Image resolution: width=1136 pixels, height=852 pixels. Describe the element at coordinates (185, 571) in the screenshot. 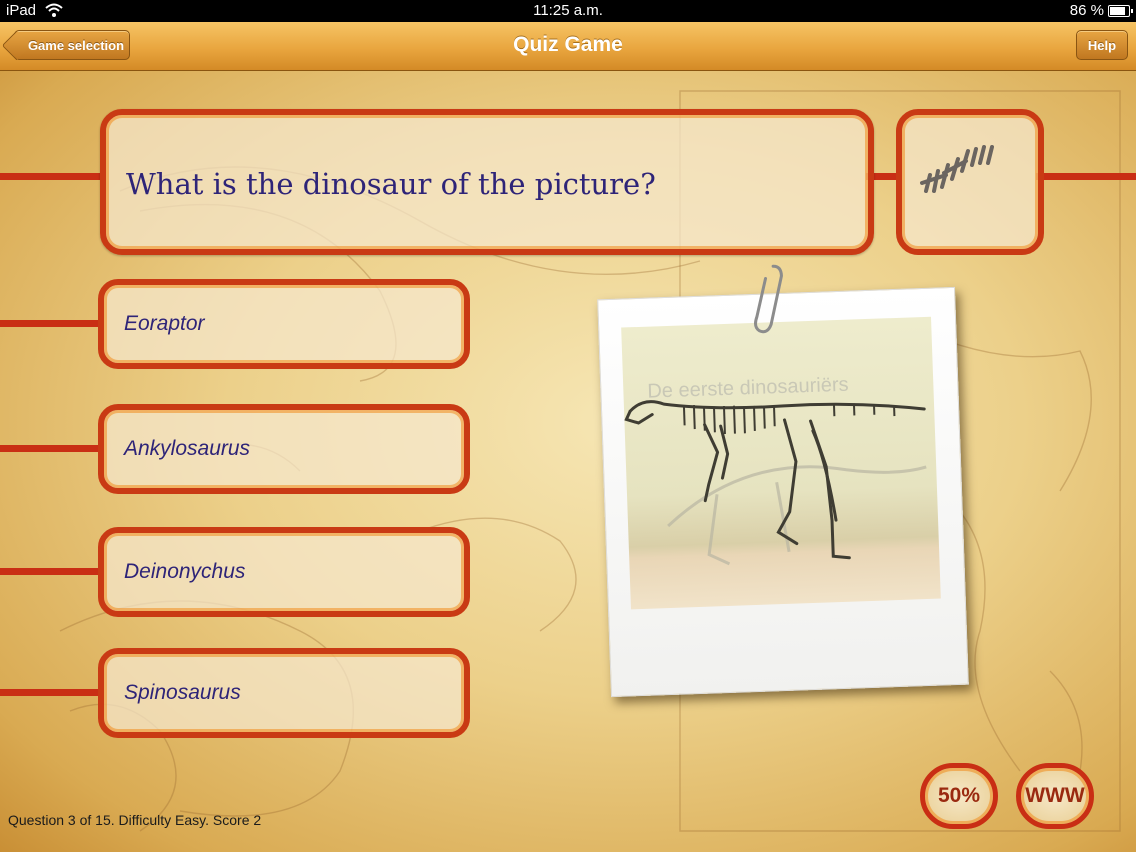

I see `answer-label: Deinonychus` at that location.